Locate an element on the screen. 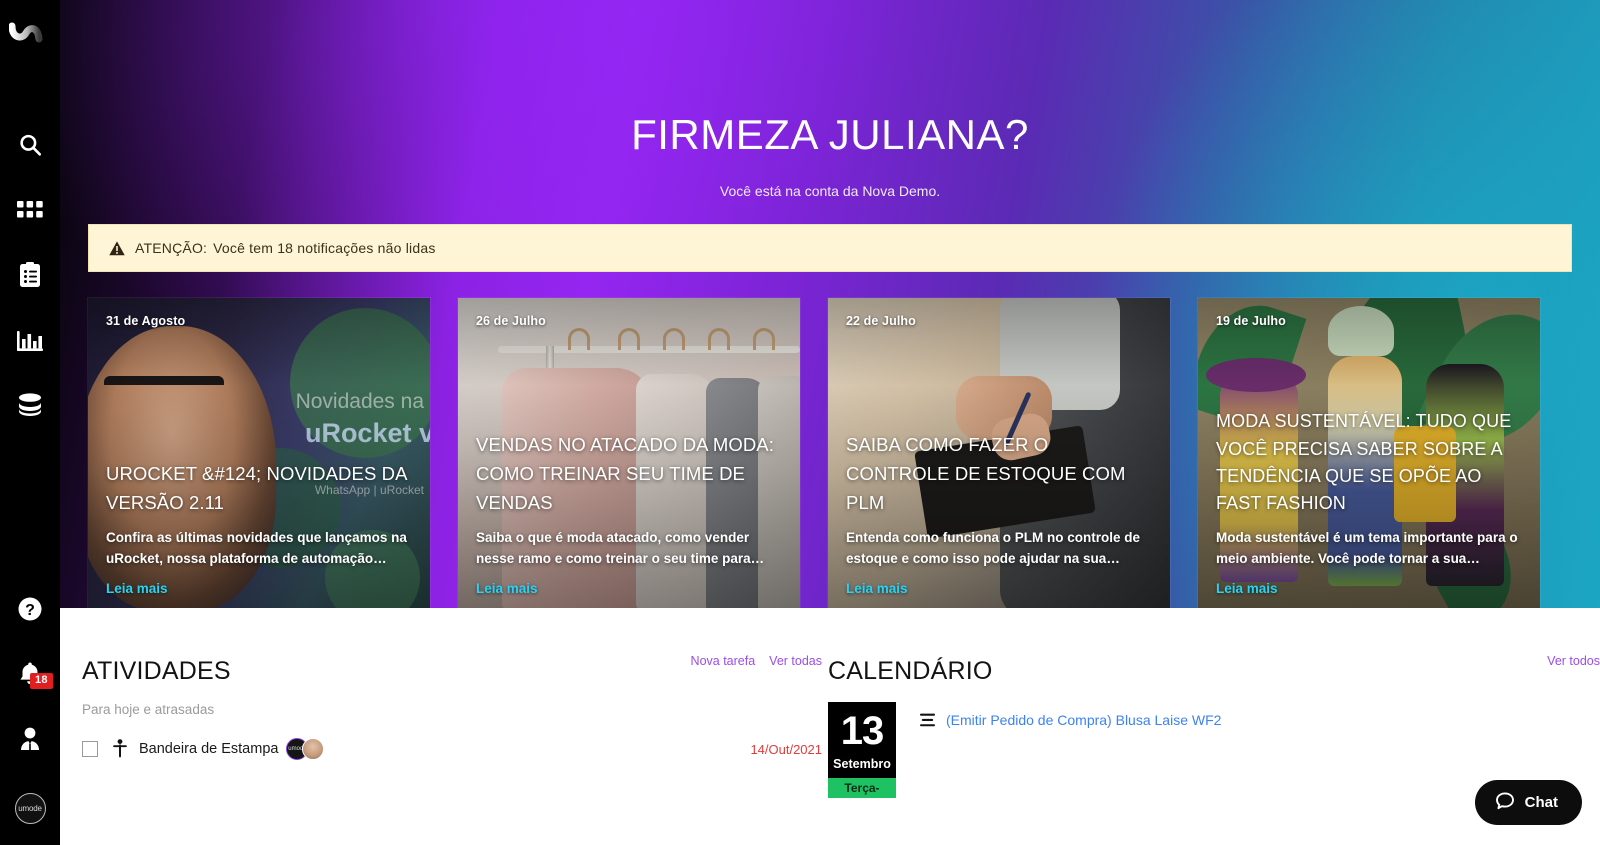 This screenshot has width=1600, height=845. card-date: 31 de Agosto is located at coordinates (146, 321).